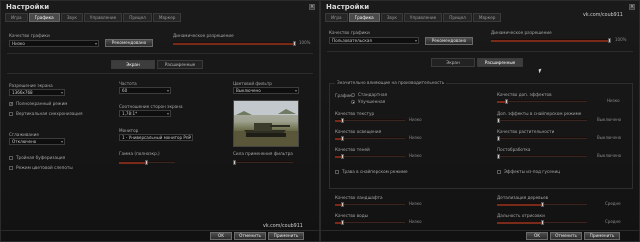  I want to click on vsync-checkbox, so click(11, 114).